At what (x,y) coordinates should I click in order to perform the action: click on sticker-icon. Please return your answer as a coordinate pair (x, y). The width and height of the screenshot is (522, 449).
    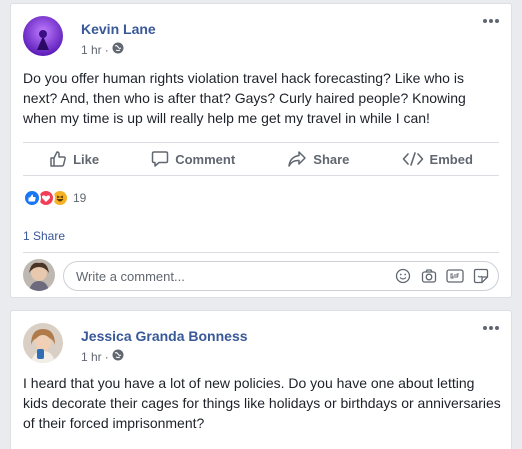
    Looking at the image, I should click on (481, 276).